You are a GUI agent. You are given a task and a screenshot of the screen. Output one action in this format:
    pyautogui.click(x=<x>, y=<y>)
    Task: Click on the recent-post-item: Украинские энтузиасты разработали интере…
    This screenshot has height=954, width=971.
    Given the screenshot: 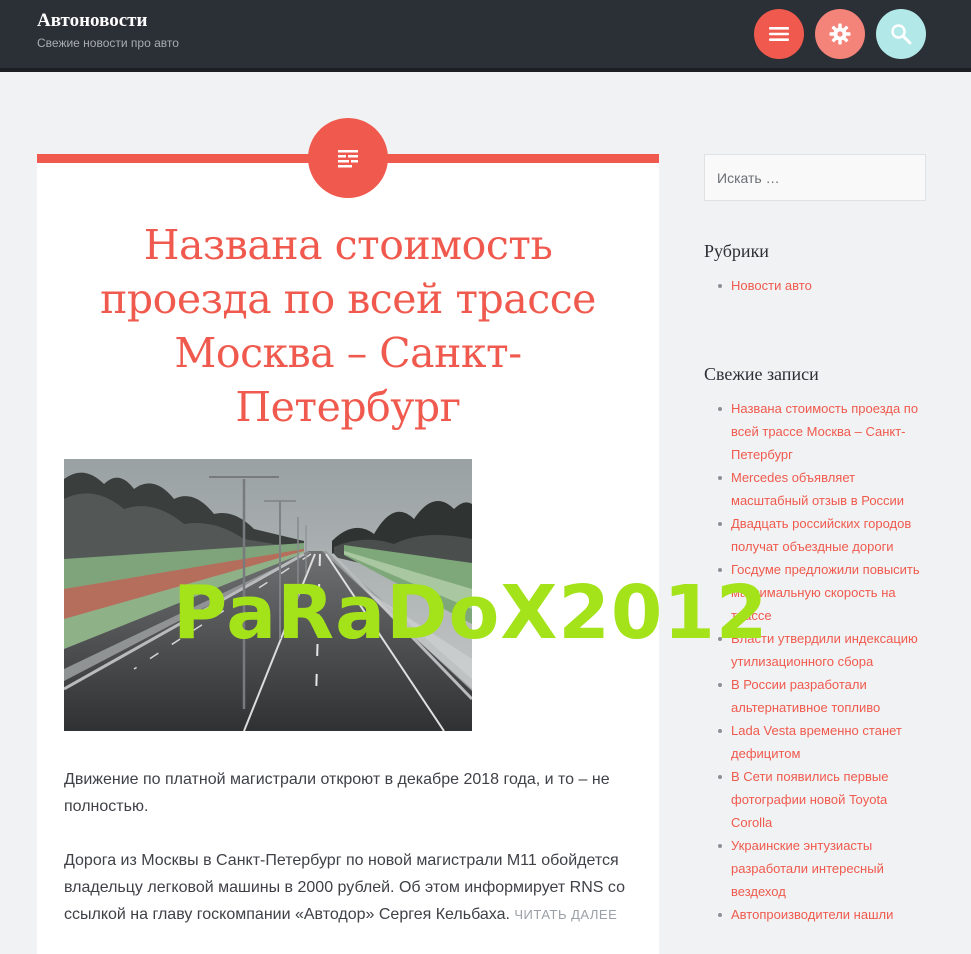 What is the action you would take?
    pyautogui.click(x=823, y=868)
    